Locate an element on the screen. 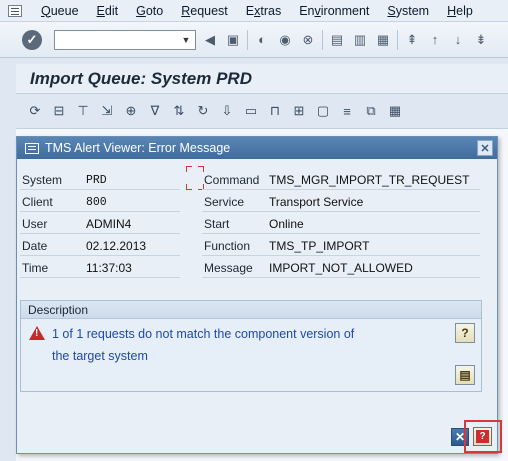 This screenshot has width=508, height=461. client-label: Client is located at coordinates (37, 202).